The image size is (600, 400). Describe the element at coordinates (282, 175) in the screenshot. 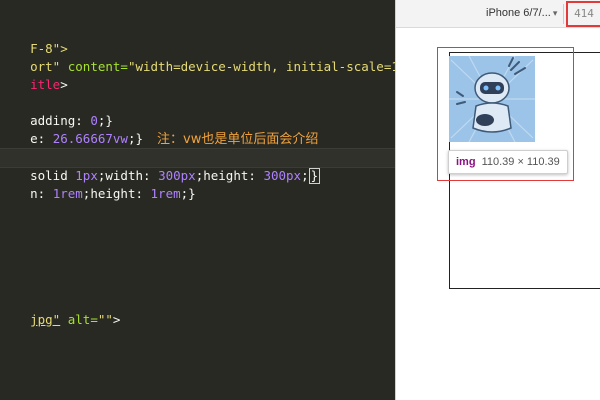

I see `code-token: 300px` at that location.